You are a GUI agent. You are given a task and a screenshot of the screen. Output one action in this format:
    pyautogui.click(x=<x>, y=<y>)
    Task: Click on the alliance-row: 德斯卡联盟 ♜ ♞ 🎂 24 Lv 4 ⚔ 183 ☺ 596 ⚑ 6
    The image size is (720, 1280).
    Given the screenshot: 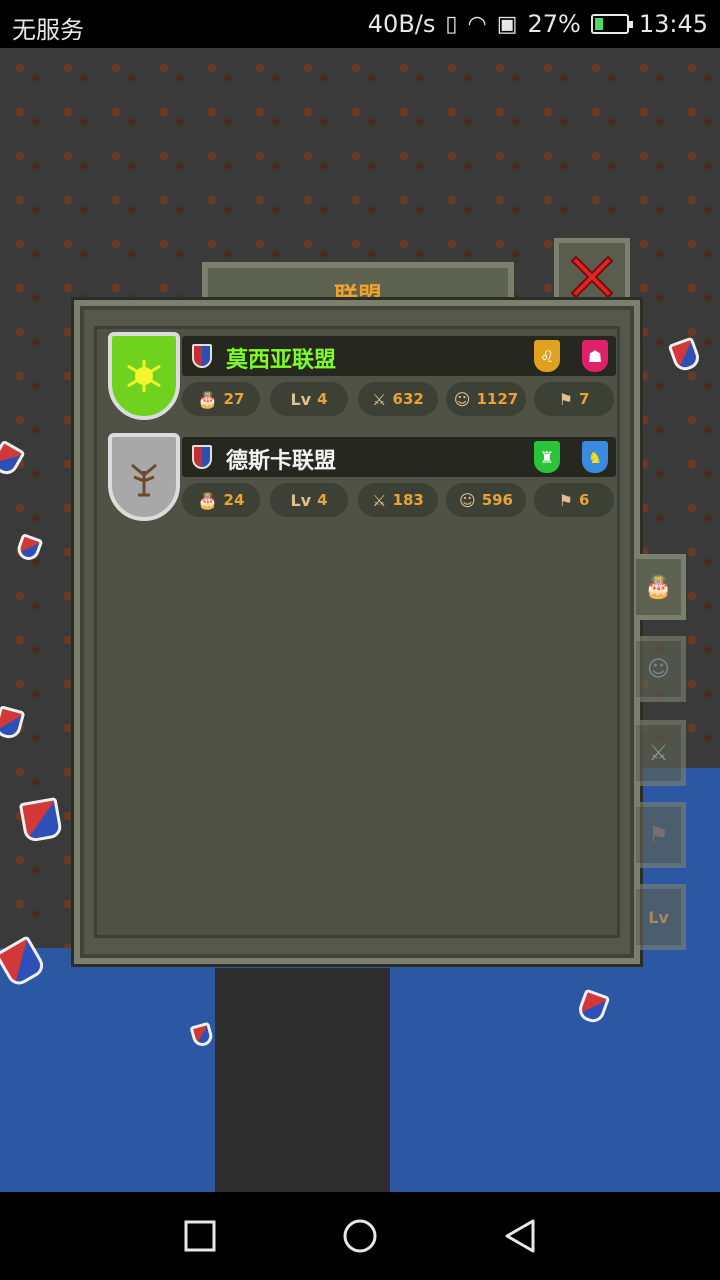 What is the action you would take?
    pyautogui.click(x=363, y=479)
    